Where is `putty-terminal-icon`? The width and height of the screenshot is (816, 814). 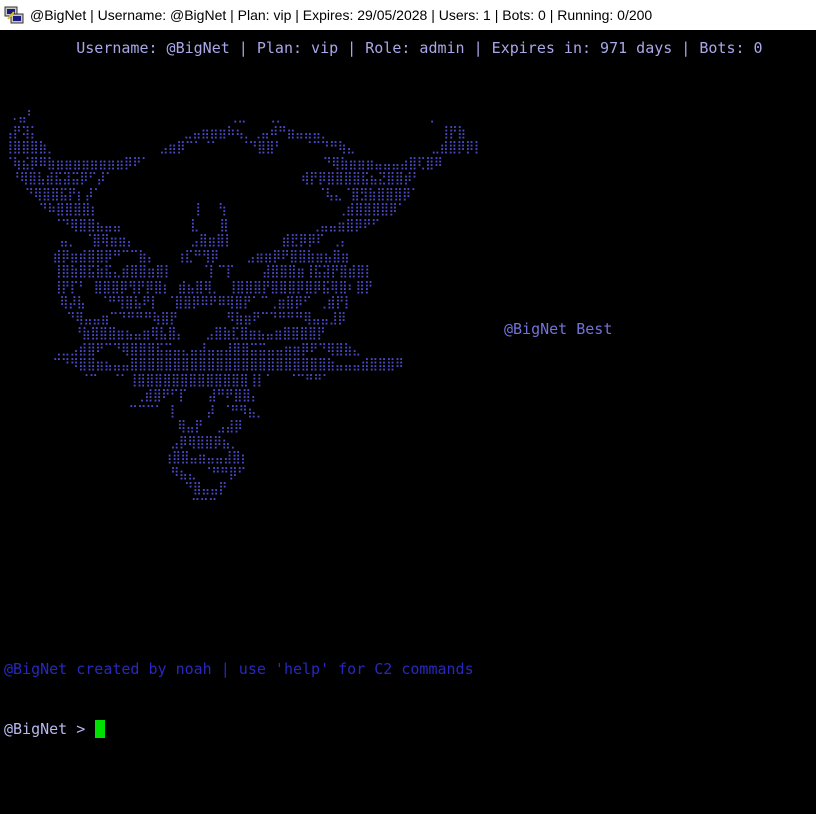 putty-terminal-icon is located at coordinates (14, 15).